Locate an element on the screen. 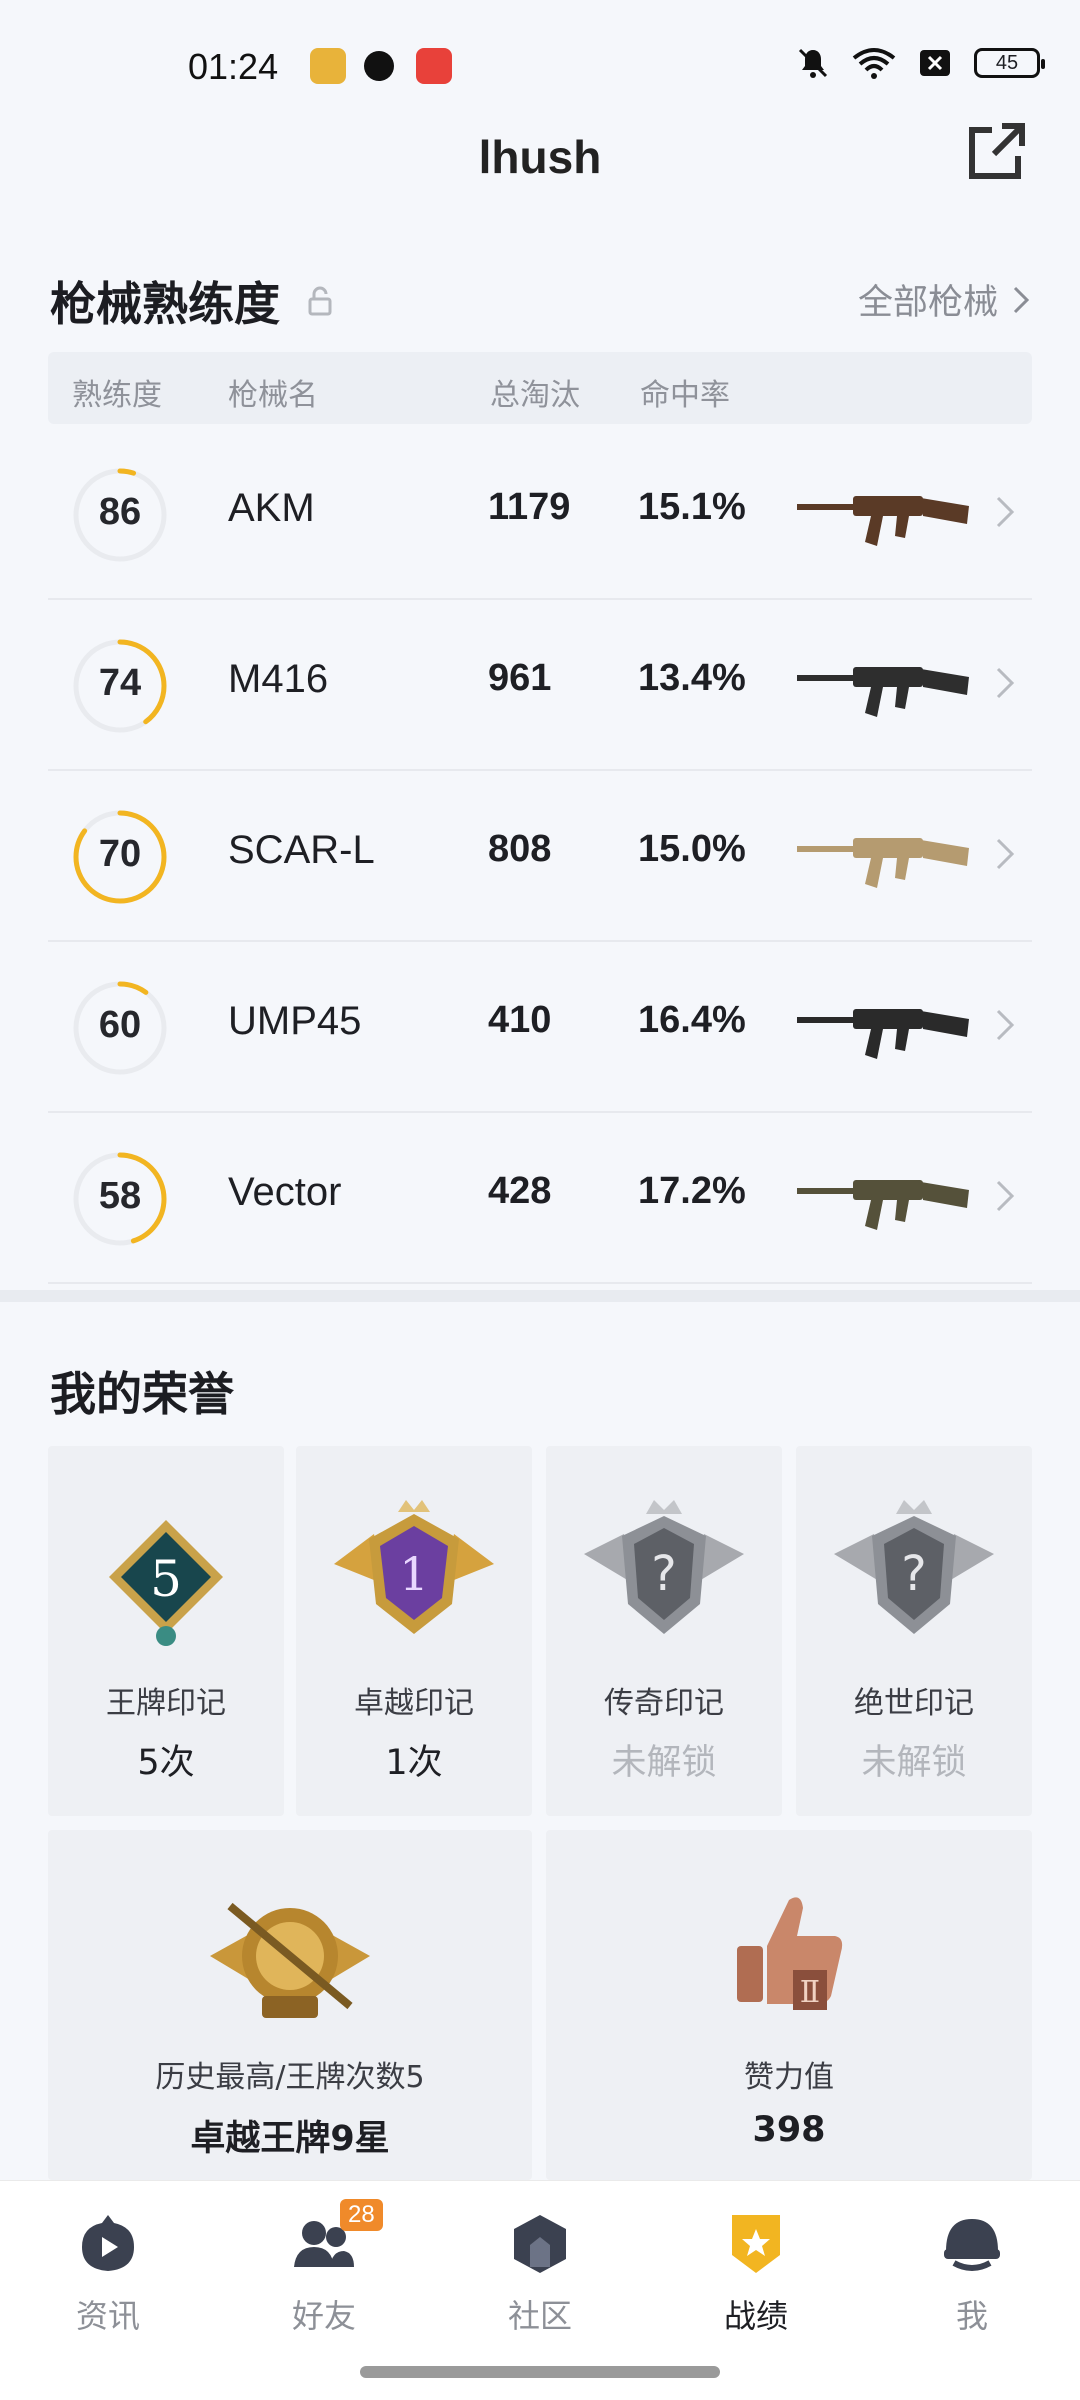 The width and height of the screenshot is (1080, 2400). proficiency-ring: 70 is located at coordinates (120, 857).